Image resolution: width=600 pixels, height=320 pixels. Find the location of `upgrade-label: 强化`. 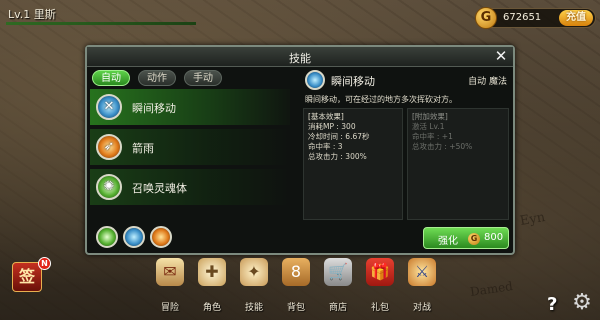

upgrade-label: 强化 is located at coordinates (448, 241).